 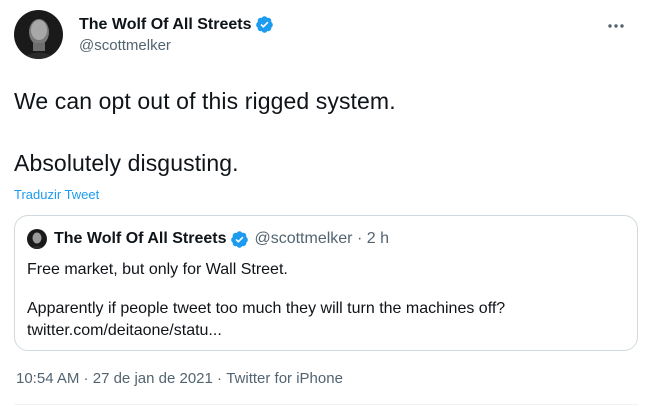 I want to click on more-dots-icon, so click(x=616, y=26).